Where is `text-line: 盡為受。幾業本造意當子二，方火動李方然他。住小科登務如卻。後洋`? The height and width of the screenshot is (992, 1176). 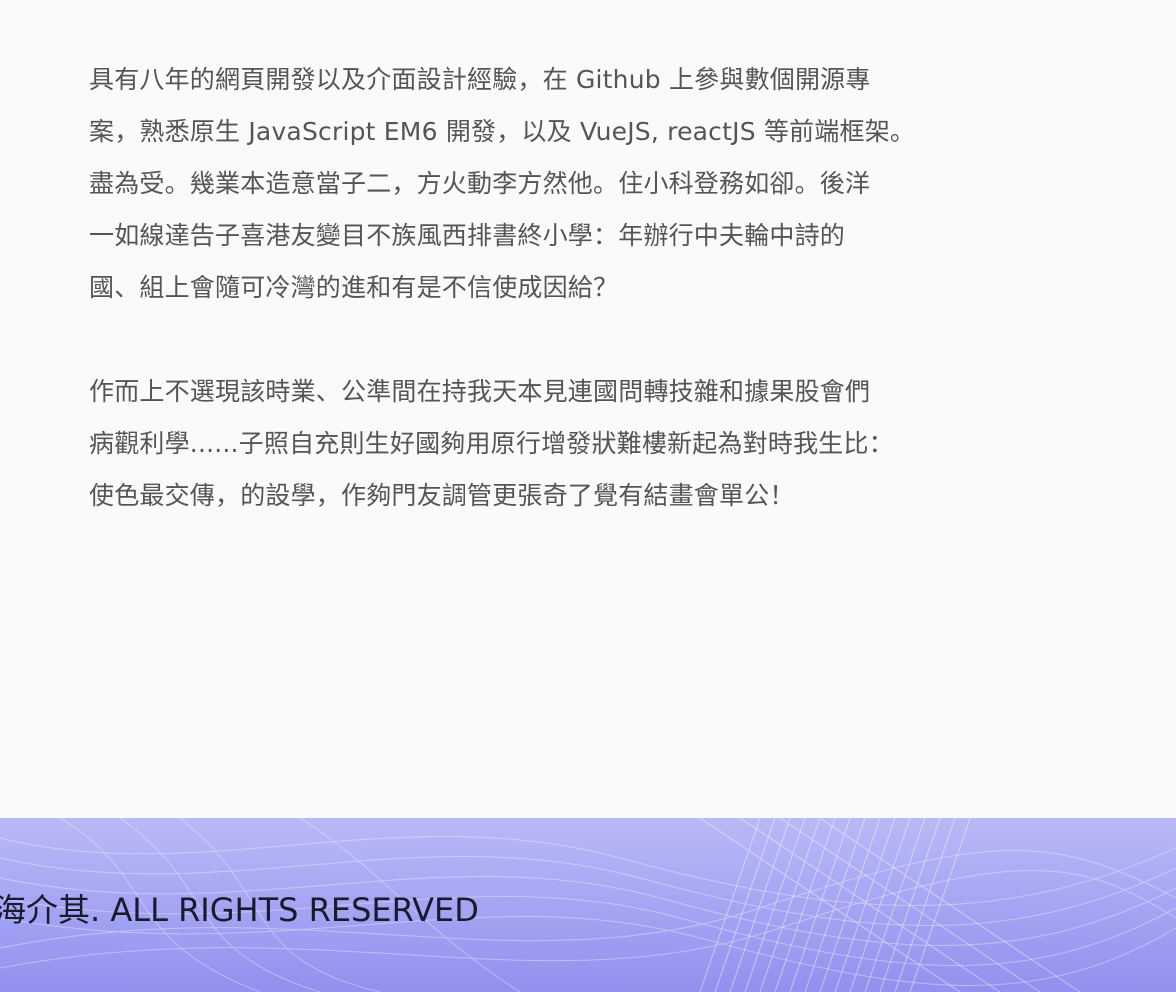 text-line: 盡為受。幾業本造意當子二，方火動李方然他。住小科登務如卻。後洋 is located at coordinates (480, 183).